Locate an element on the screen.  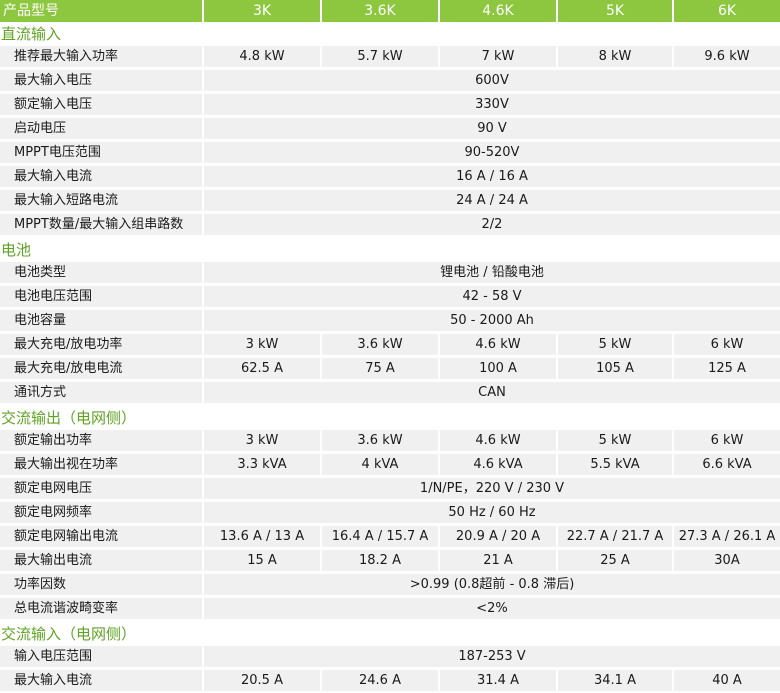
table-row: 最大输入电流 16 A / 16 A is located at coordinates (390, 176).